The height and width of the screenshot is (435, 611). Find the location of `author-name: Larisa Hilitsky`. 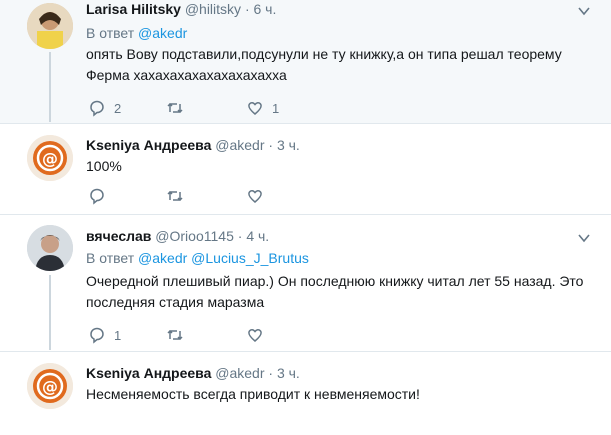

author-name: Larisa Hilitsky is located at coordinates (133, 9).